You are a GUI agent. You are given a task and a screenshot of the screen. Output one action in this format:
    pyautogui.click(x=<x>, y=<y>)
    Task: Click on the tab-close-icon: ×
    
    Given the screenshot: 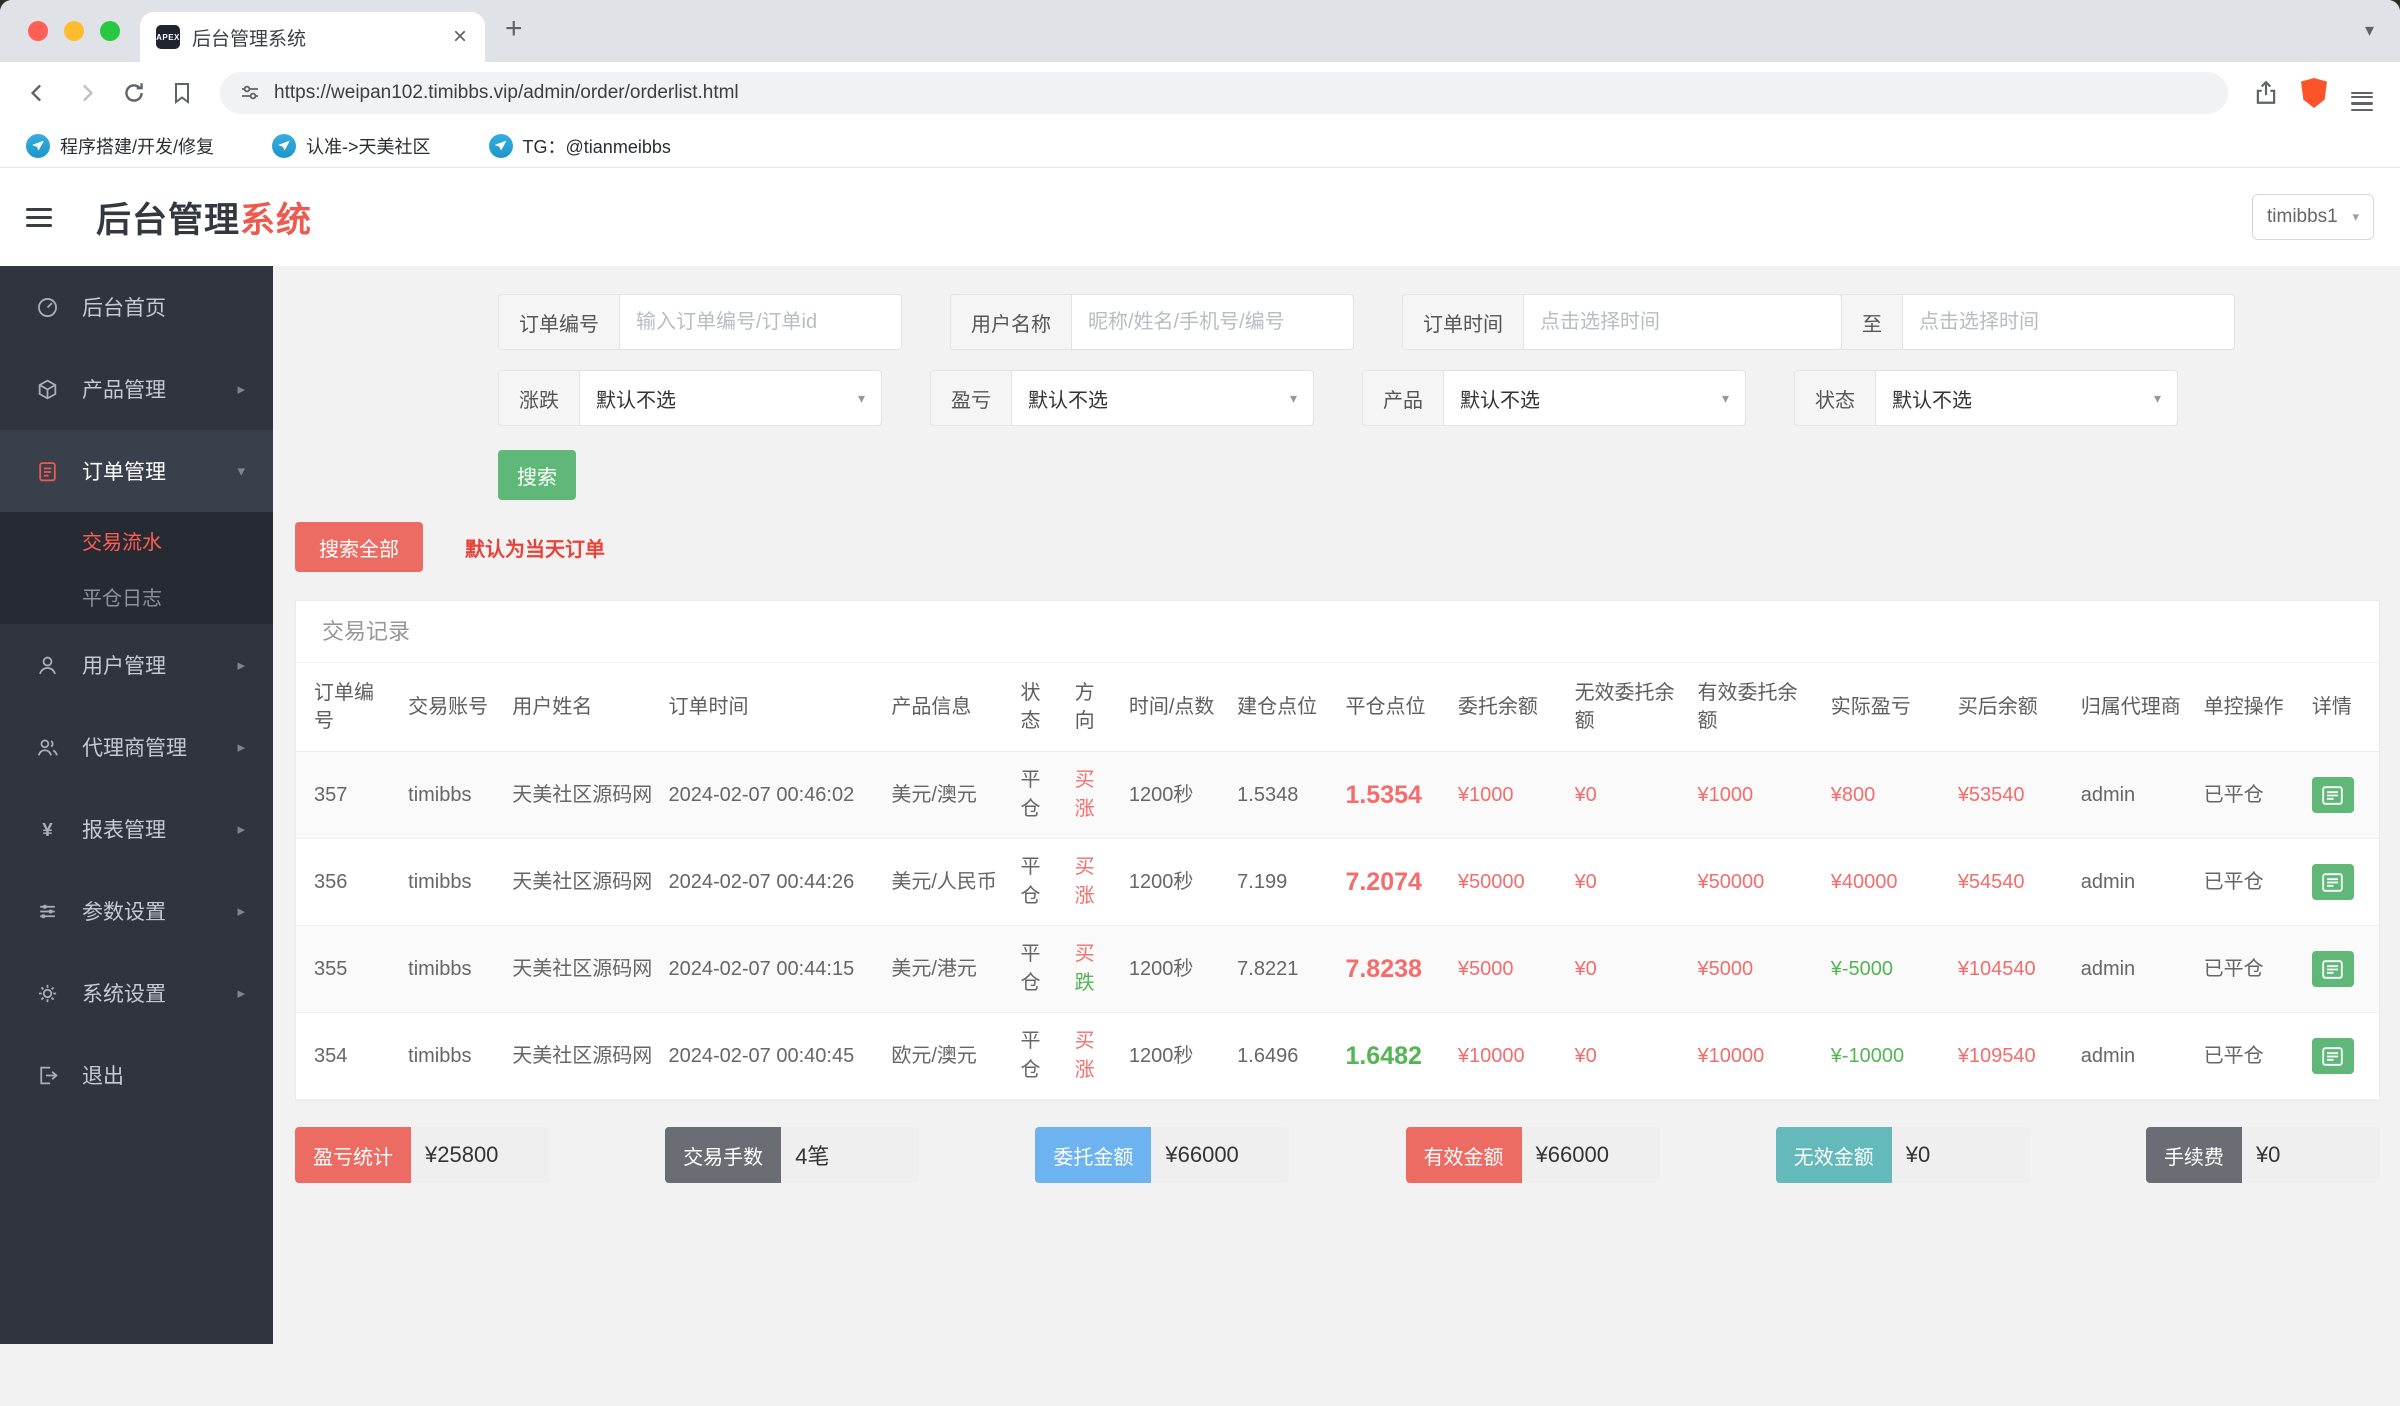 What is the action you would take?
    pyautogui.click(x=460, y=37)
    